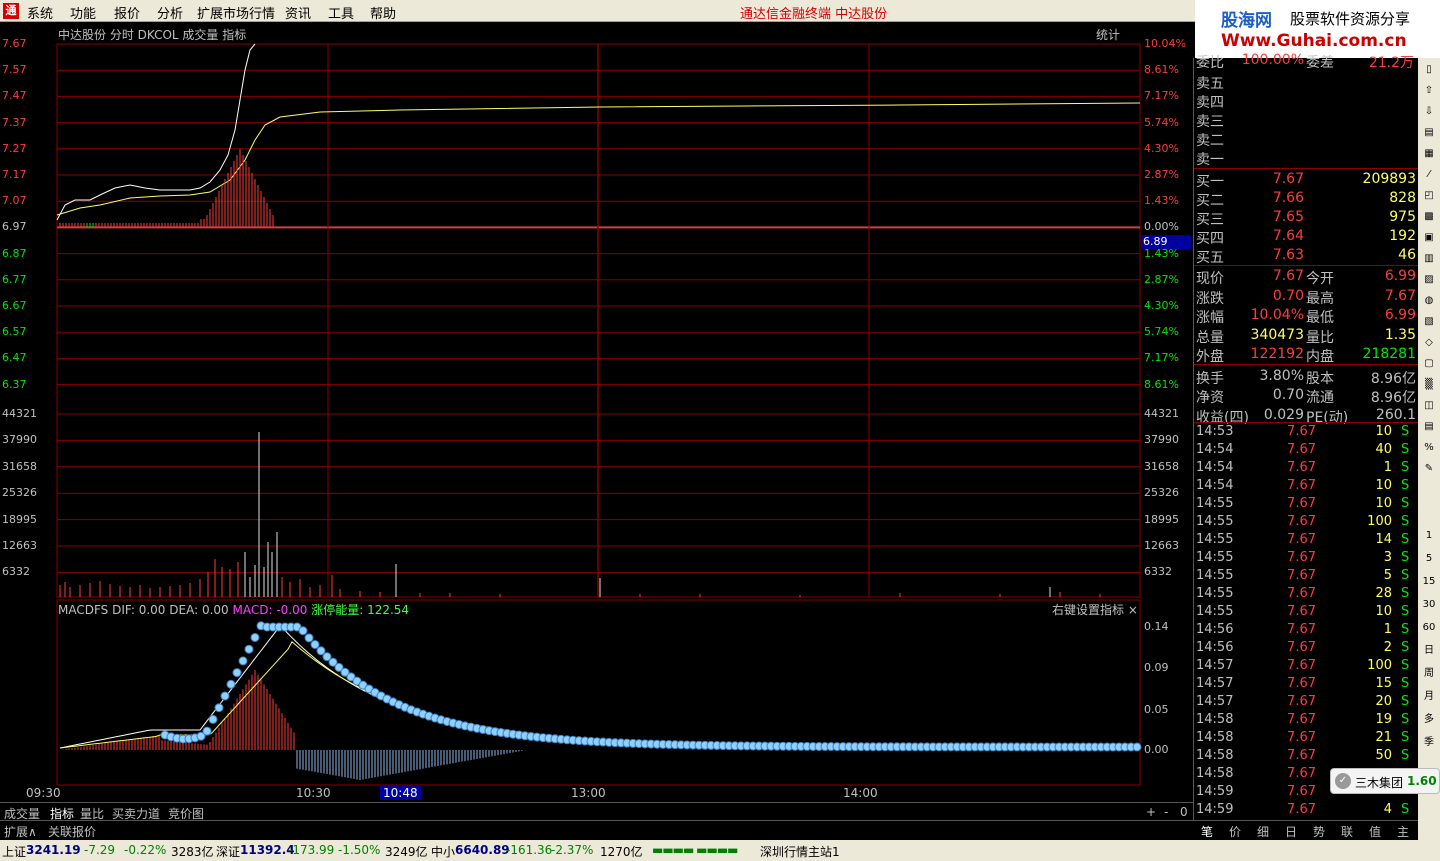 The height and width of the screenshot is (861, 1440). Describe the element at coordinates (1161, 96) in the screenshot. I see `pct-tick-label: 7.17%` at that location.